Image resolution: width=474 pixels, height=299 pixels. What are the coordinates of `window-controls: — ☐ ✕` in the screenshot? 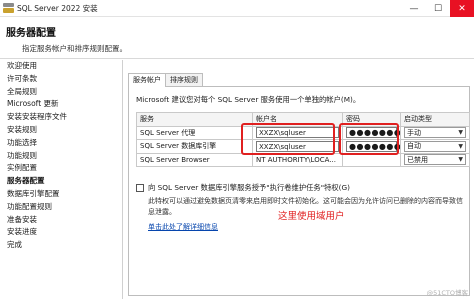 It's located at (438, 8).